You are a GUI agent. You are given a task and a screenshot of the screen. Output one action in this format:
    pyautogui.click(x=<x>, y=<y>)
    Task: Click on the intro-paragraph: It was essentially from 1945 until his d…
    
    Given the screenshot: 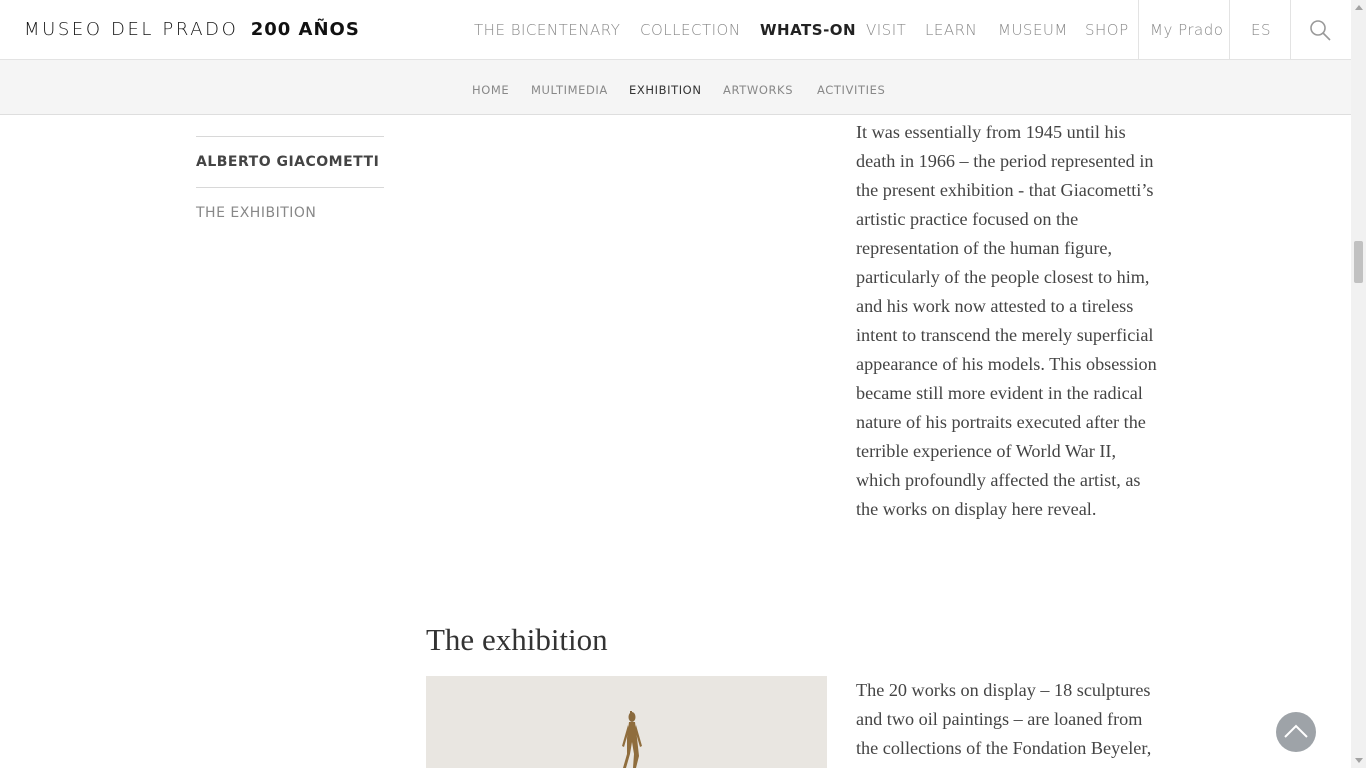 What is the action you would take?
    pyautogui.click(x=1006, y=320)
    